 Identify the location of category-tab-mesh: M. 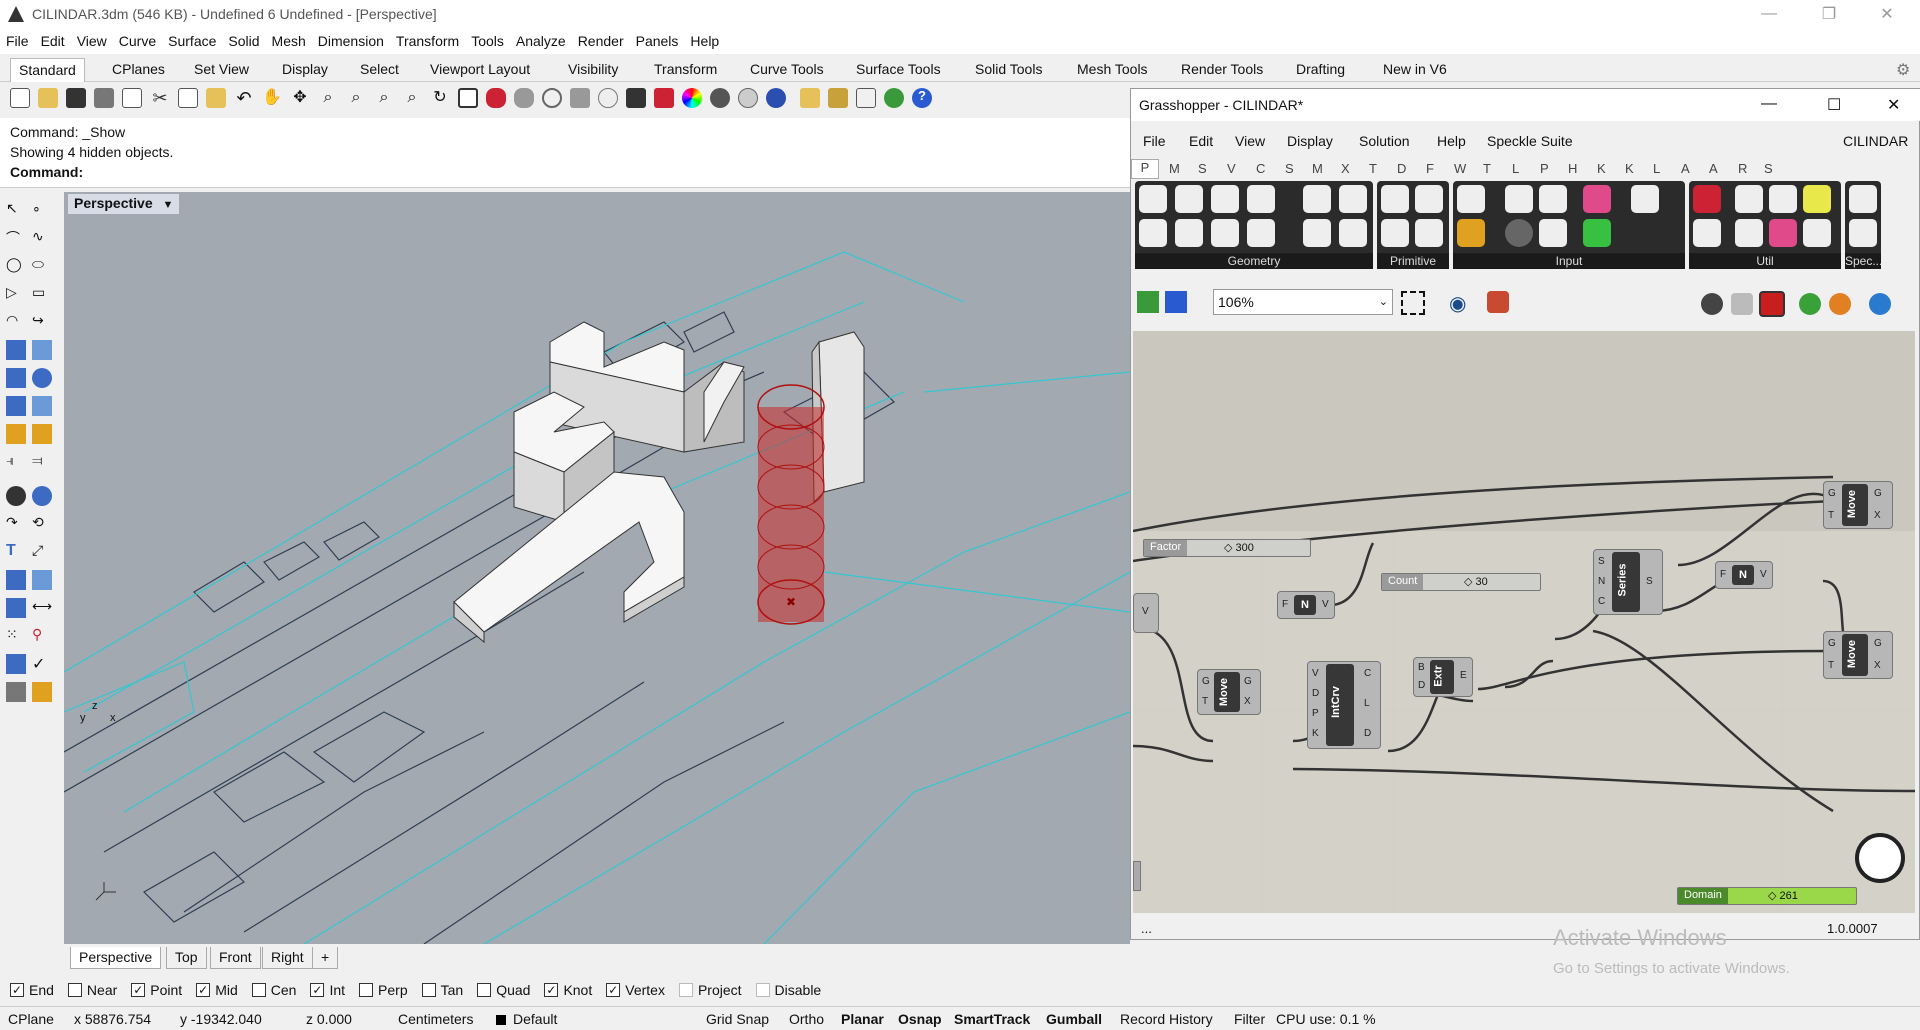
(1317, 168).